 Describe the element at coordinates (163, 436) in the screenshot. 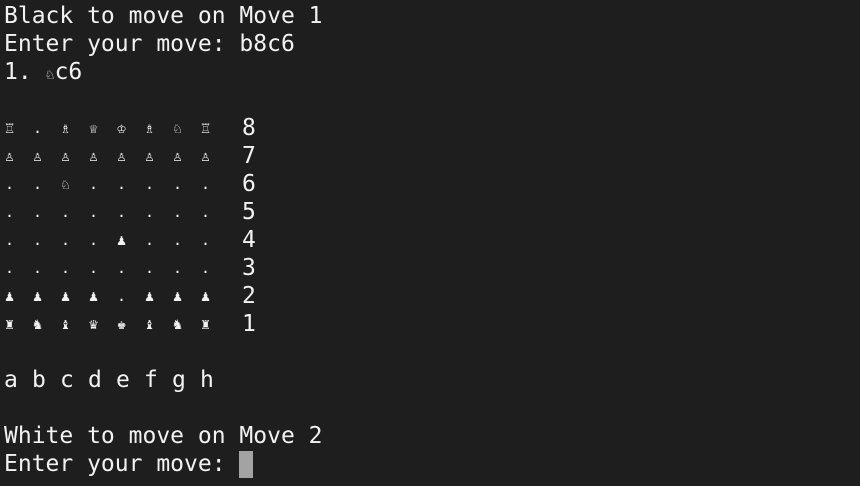

I see `turn-status-2: White to move on Move 2` at that location.